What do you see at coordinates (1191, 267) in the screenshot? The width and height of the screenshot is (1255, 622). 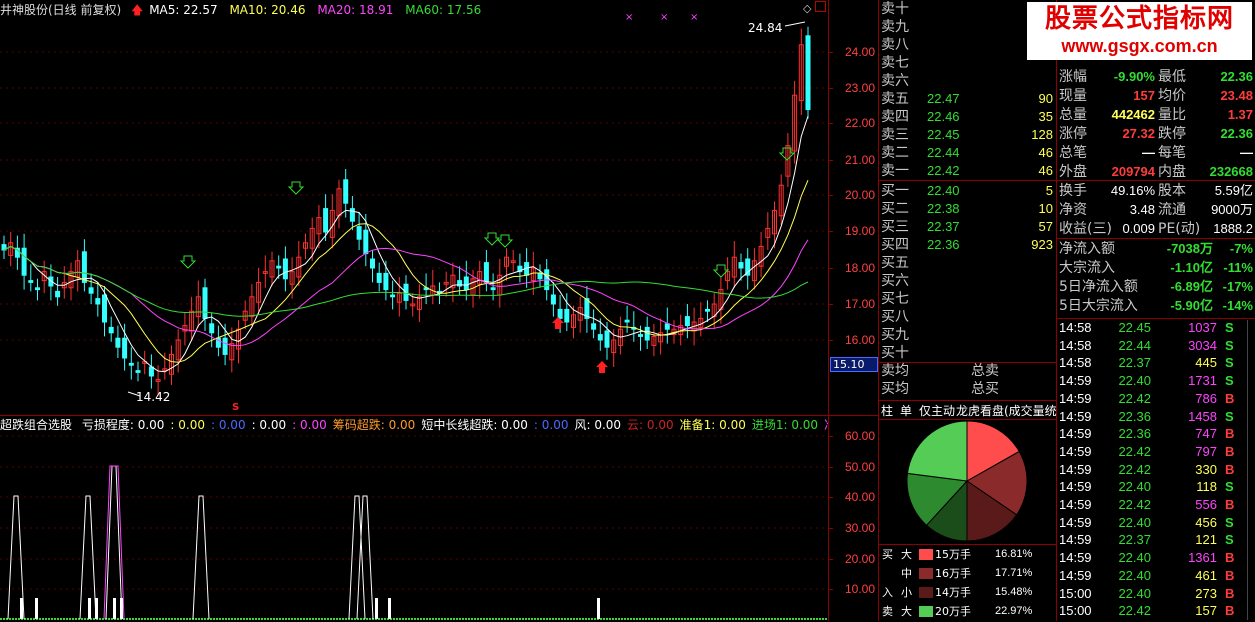 I see `fund-flow-value: -1.10亿` at bounding box center [1191, 267].